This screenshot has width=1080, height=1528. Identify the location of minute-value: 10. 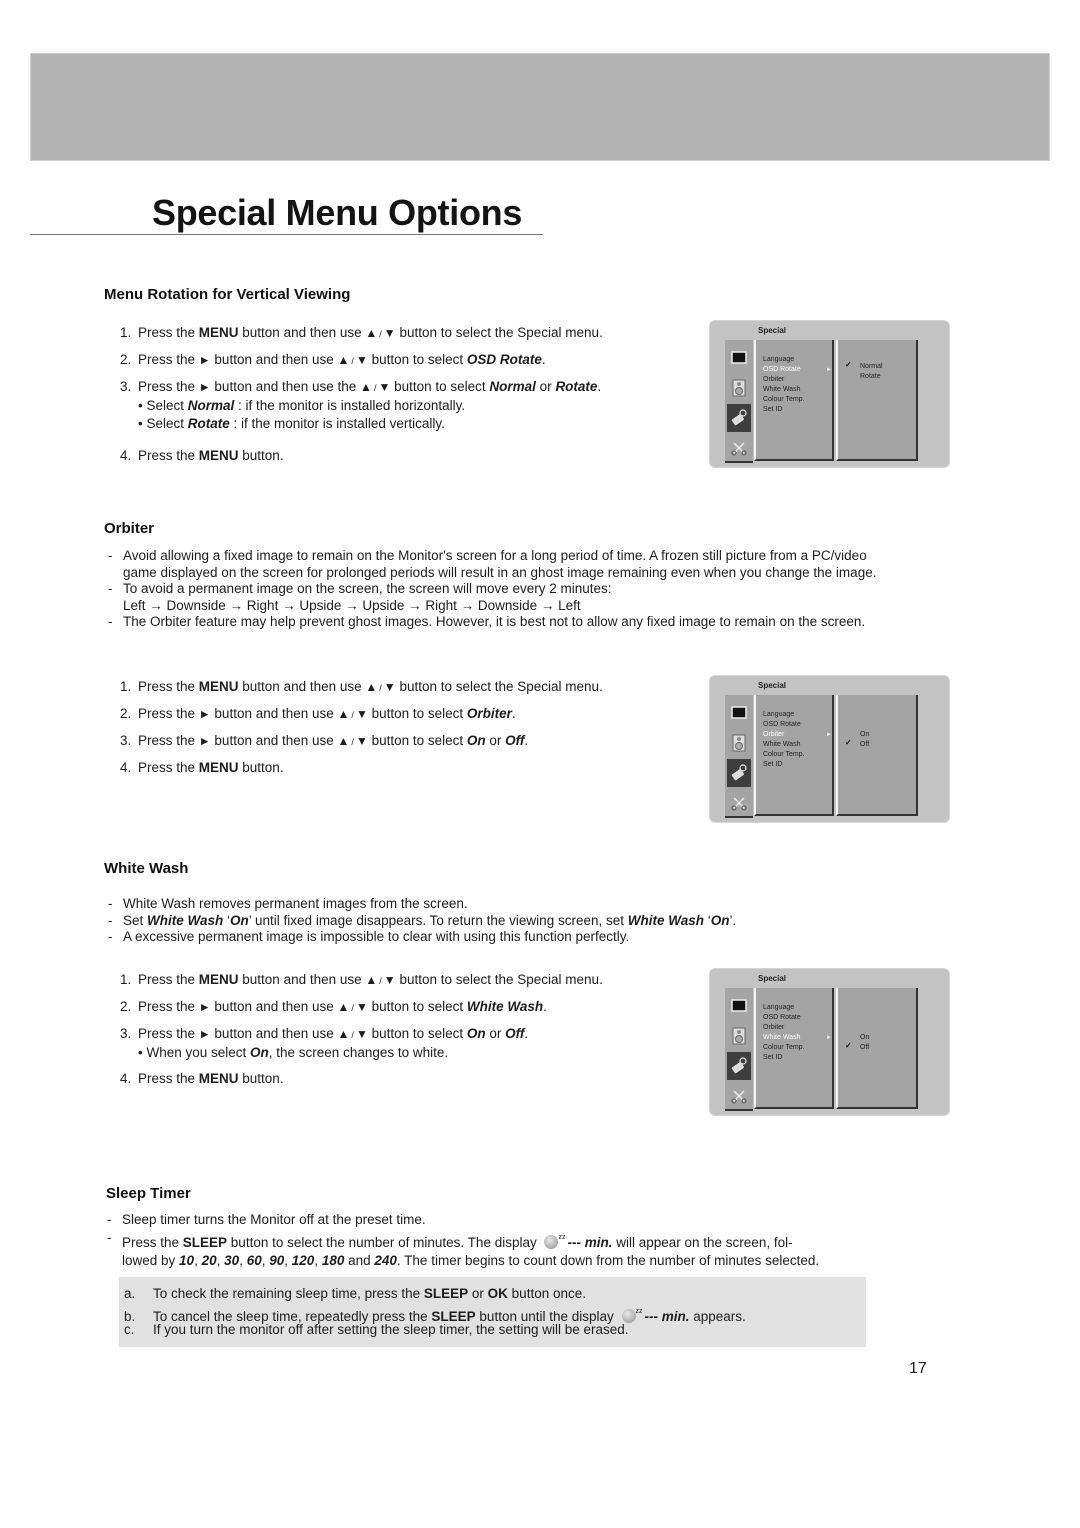
(187, 1260).